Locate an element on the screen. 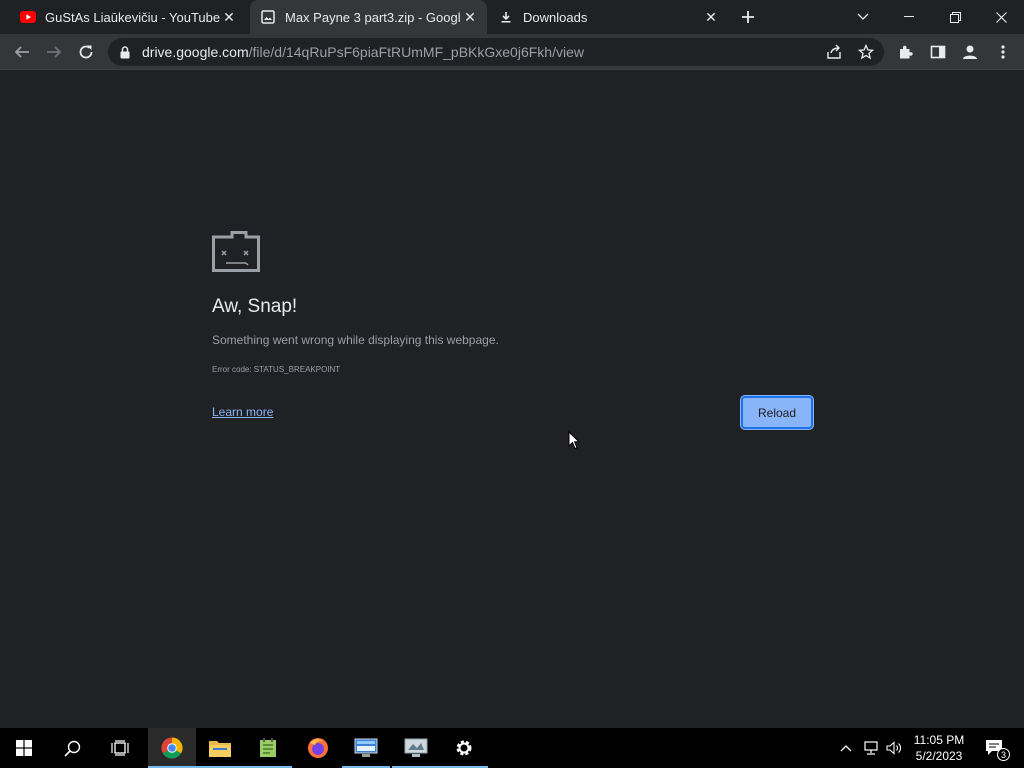  share-button is located at coordinates (834, 52).